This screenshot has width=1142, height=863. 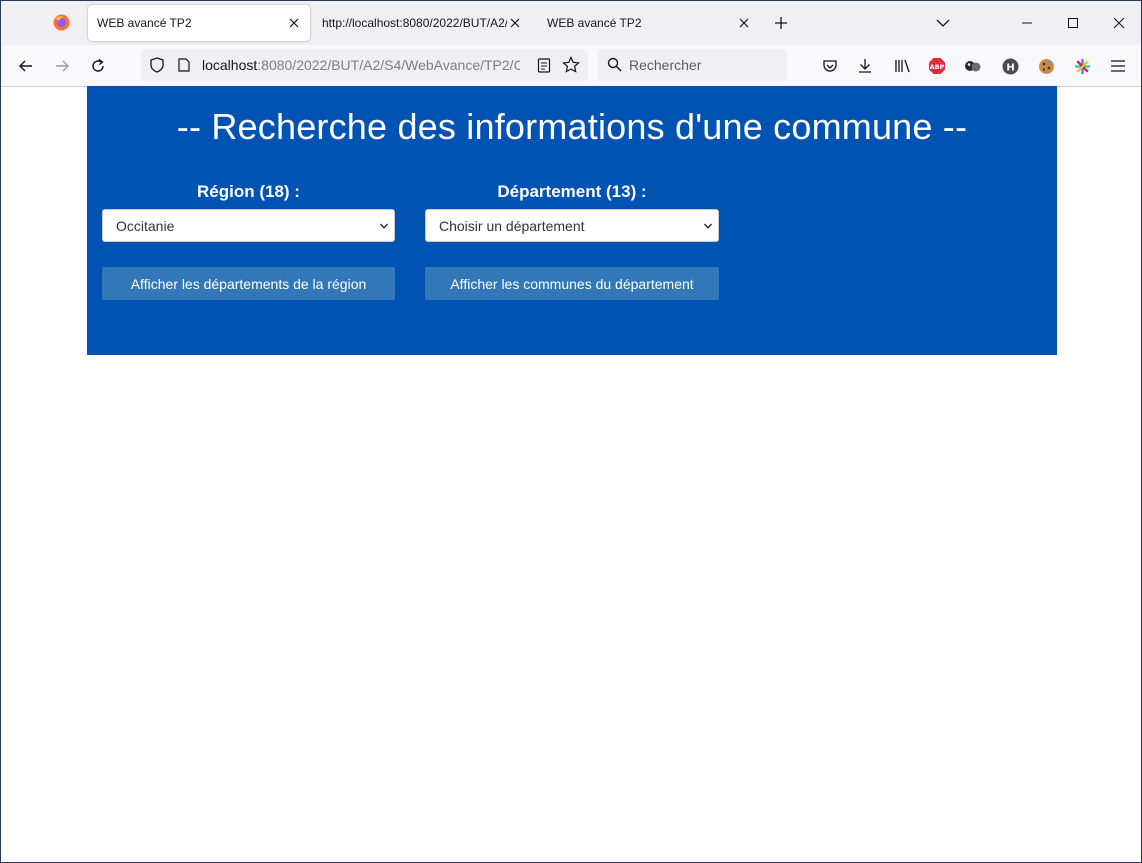 I want to click on new-tab-icon, so click(x=781, y=23).